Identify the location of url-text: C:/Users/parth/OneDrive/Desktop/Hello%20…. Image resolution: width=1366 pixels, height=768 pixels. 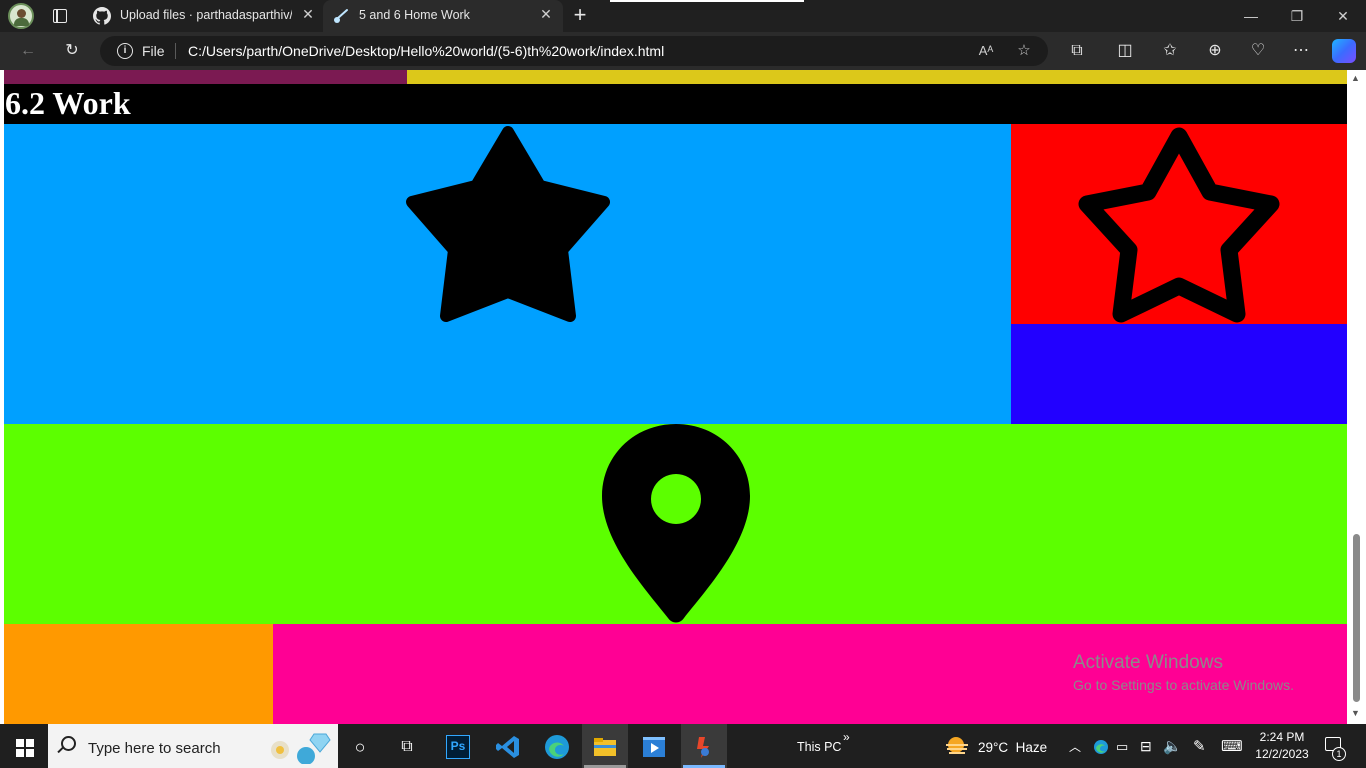
(426, 51).